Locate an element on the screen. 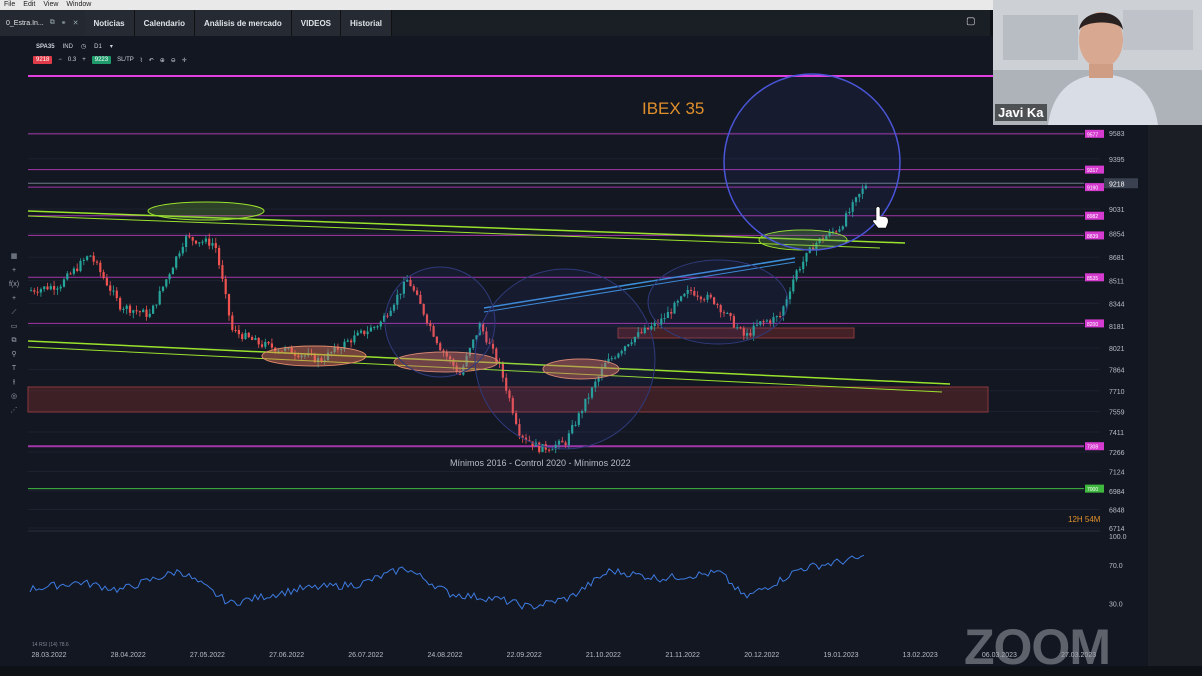 This screenshot has width=1202, height=676. menu-file: File is located at coordinates (9, 5).